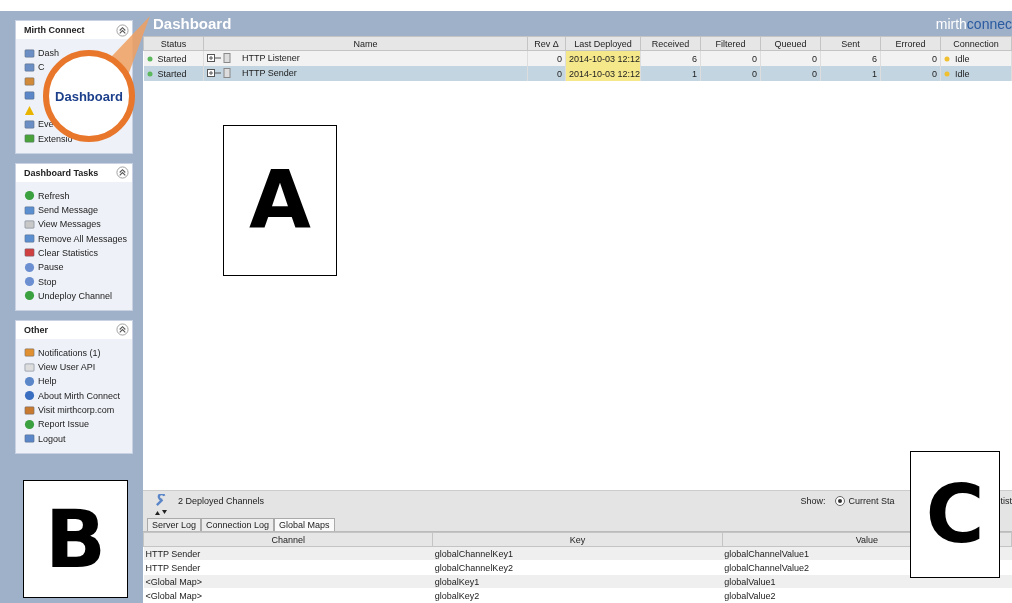 Image resolution: width=1012 pixels, height=603 pixels. I want to click on table-cell: globalChannelKey1, so click(577, 553).